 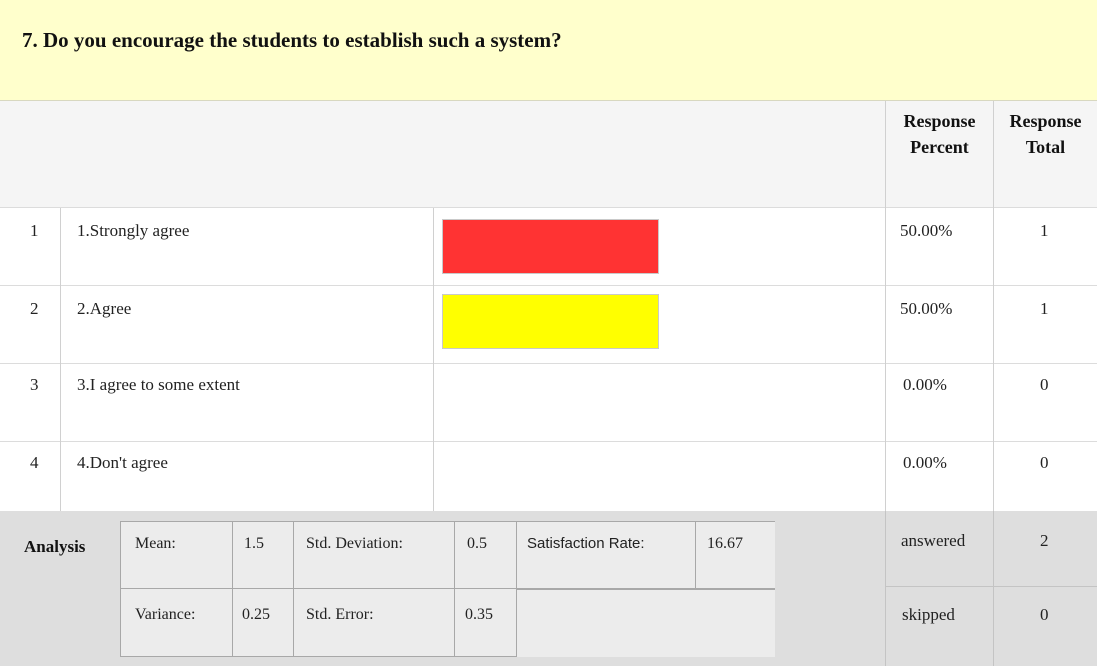 What do you see at coordinates (34, 308) in the screenshot?
I see `row-number: 2` at bounding box center [34, 308].